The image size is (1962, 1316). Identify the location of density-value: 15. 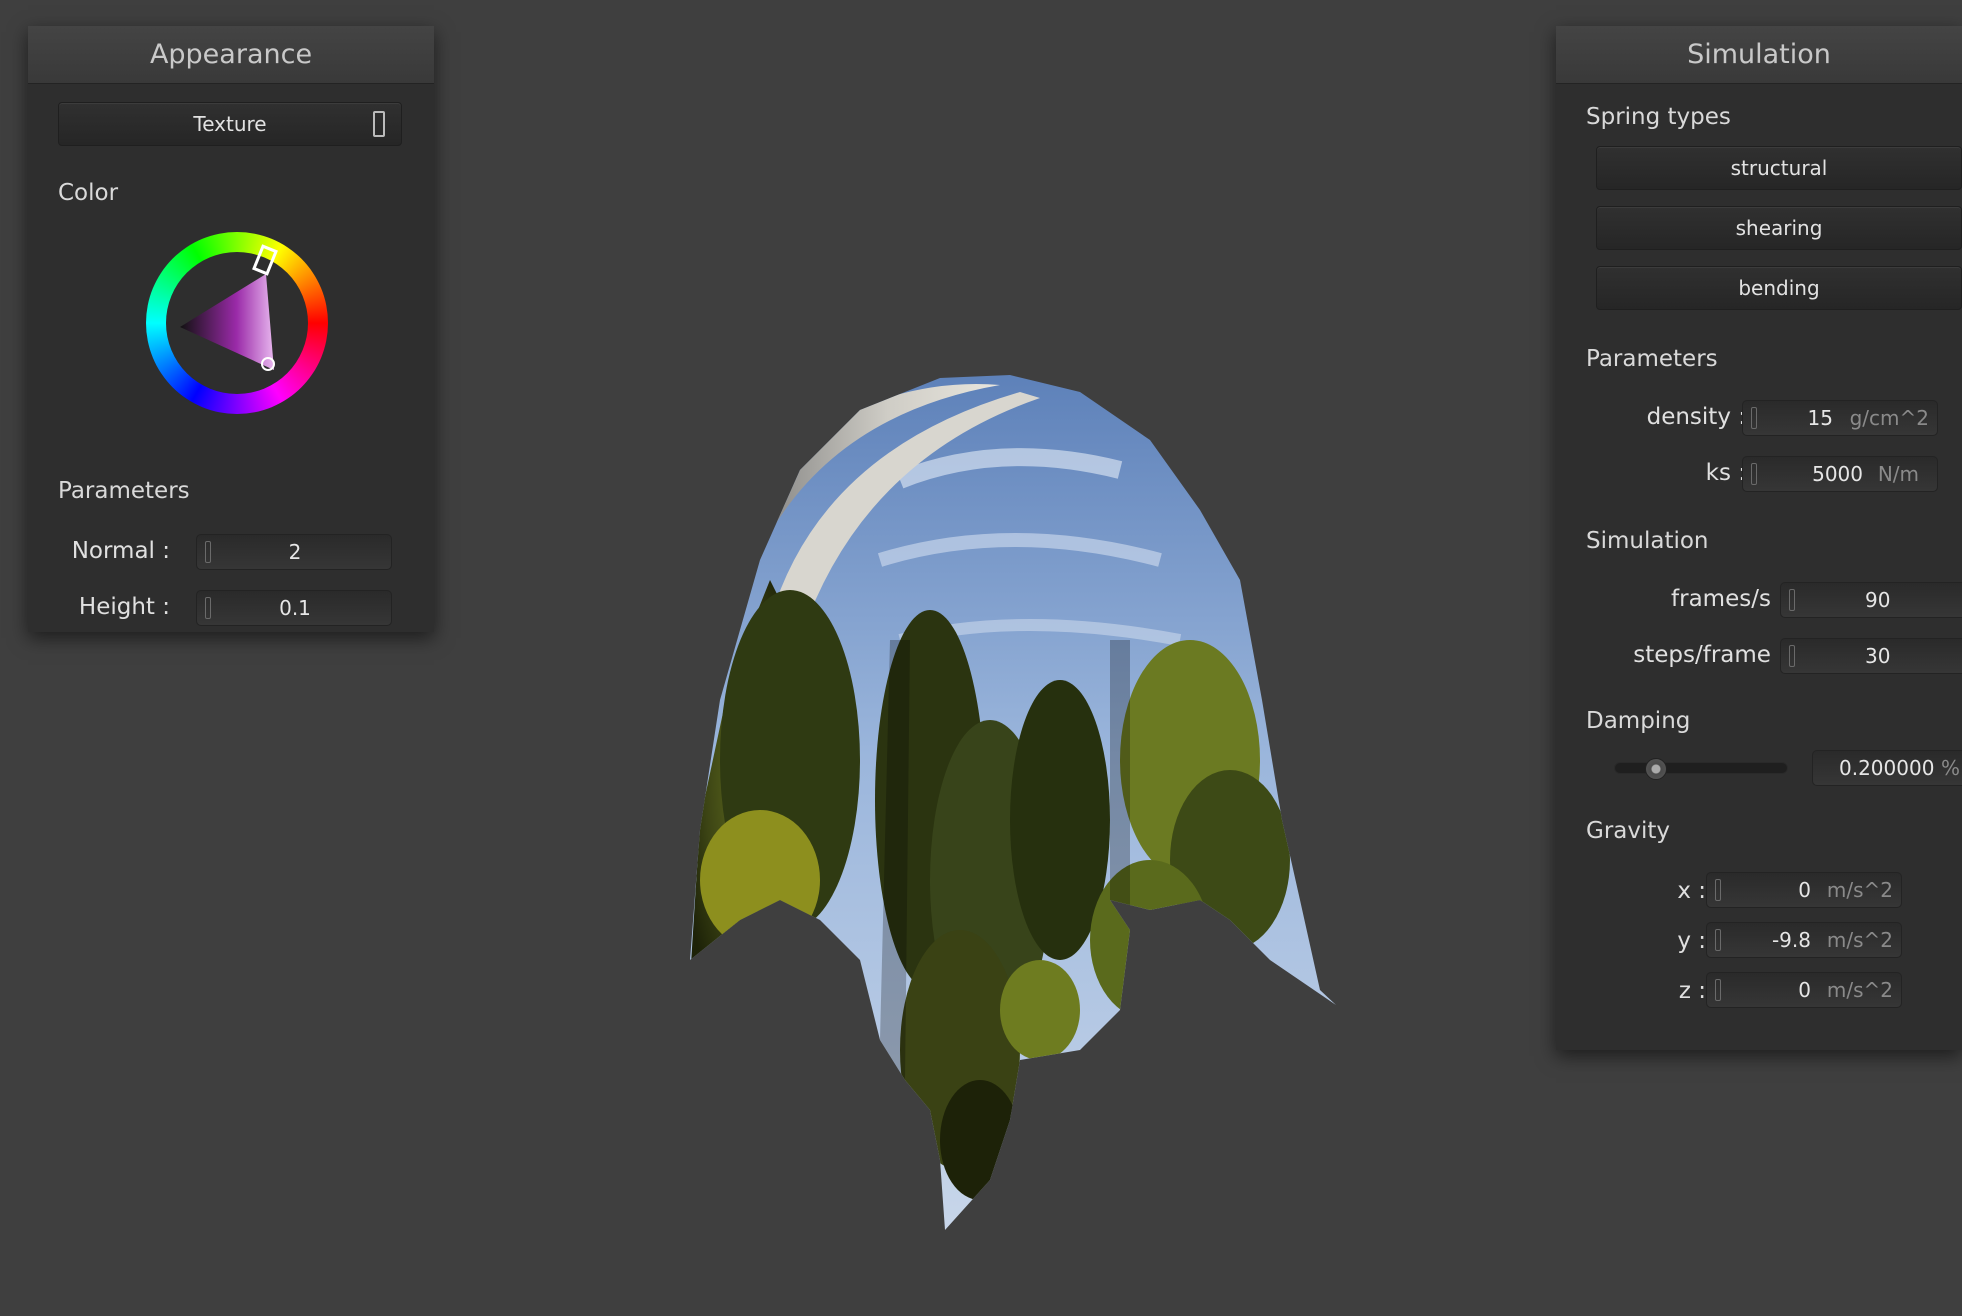
(1820, 418).